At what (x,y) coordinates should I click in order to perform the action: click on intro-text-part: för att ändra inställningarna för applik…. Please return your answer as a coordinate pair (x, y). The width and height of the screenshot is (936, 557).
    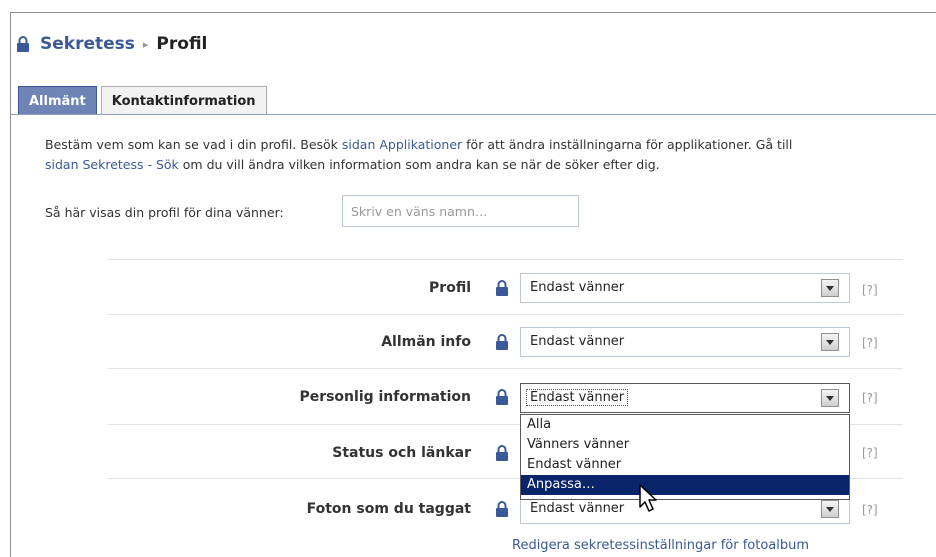
    Looking at the image, I should click on (627, 144).